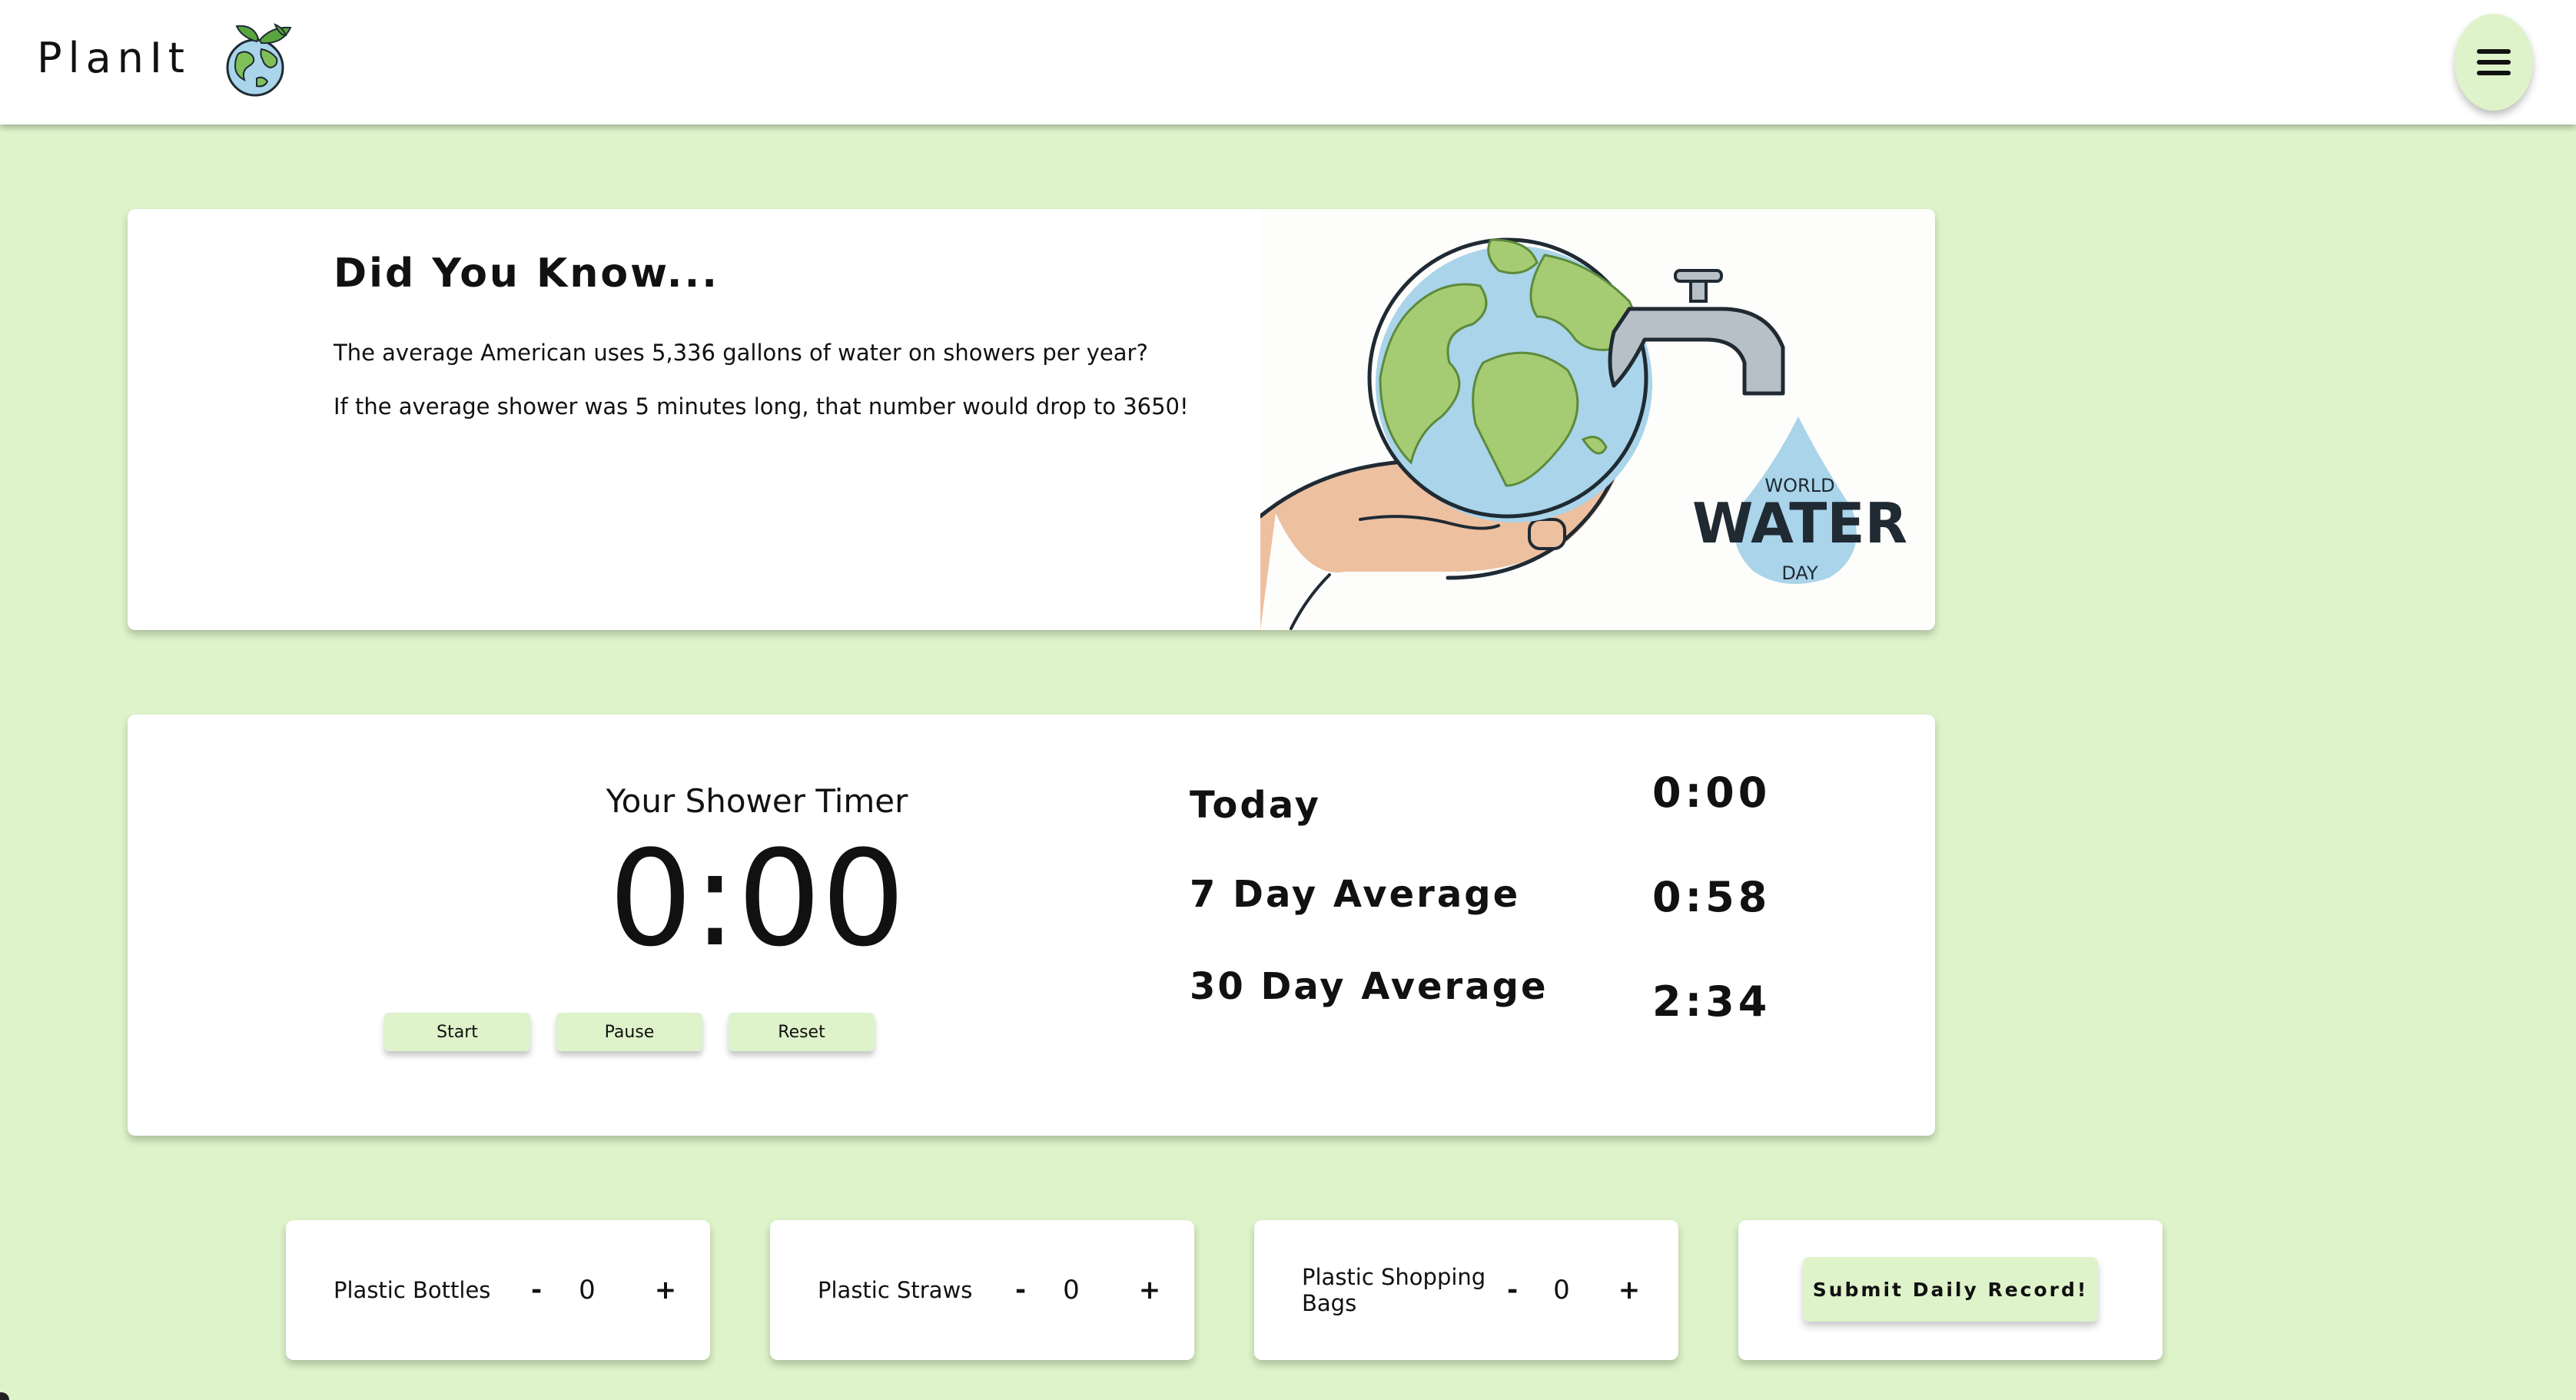  What do you see at coordinates (259, 61) in the screenshot?
I see `earth-with-leaves-icon` at bounding box center [259, 61].